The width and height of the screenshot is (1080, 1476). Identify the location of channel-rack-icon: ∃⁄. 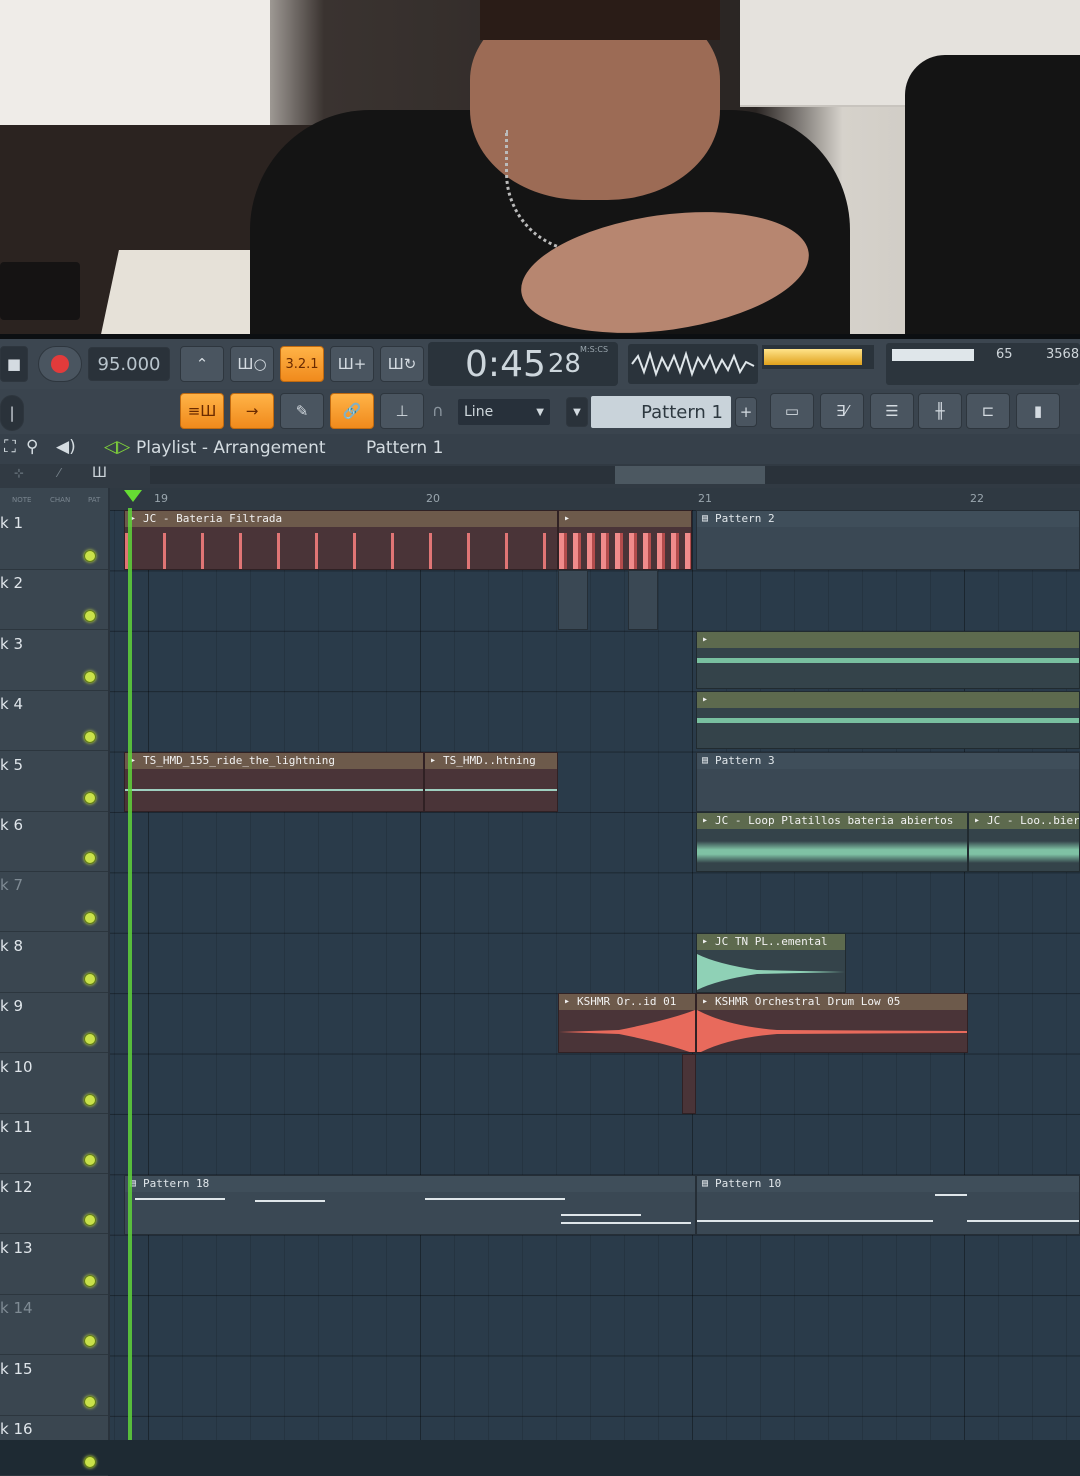
(842, 411).